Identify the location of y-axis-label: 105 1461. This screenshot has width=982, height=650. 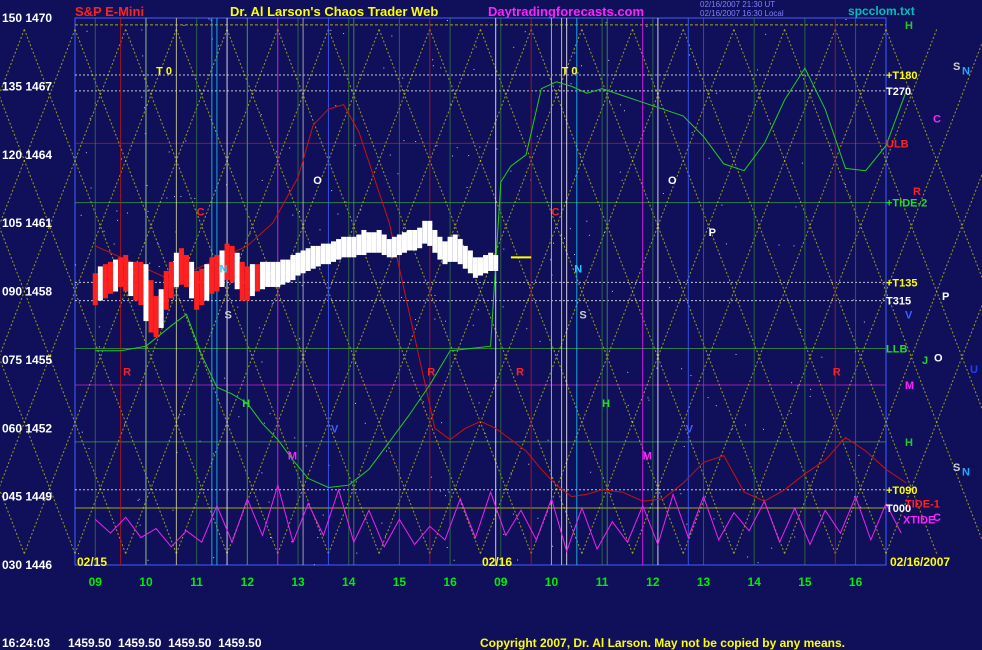
(27, 223).